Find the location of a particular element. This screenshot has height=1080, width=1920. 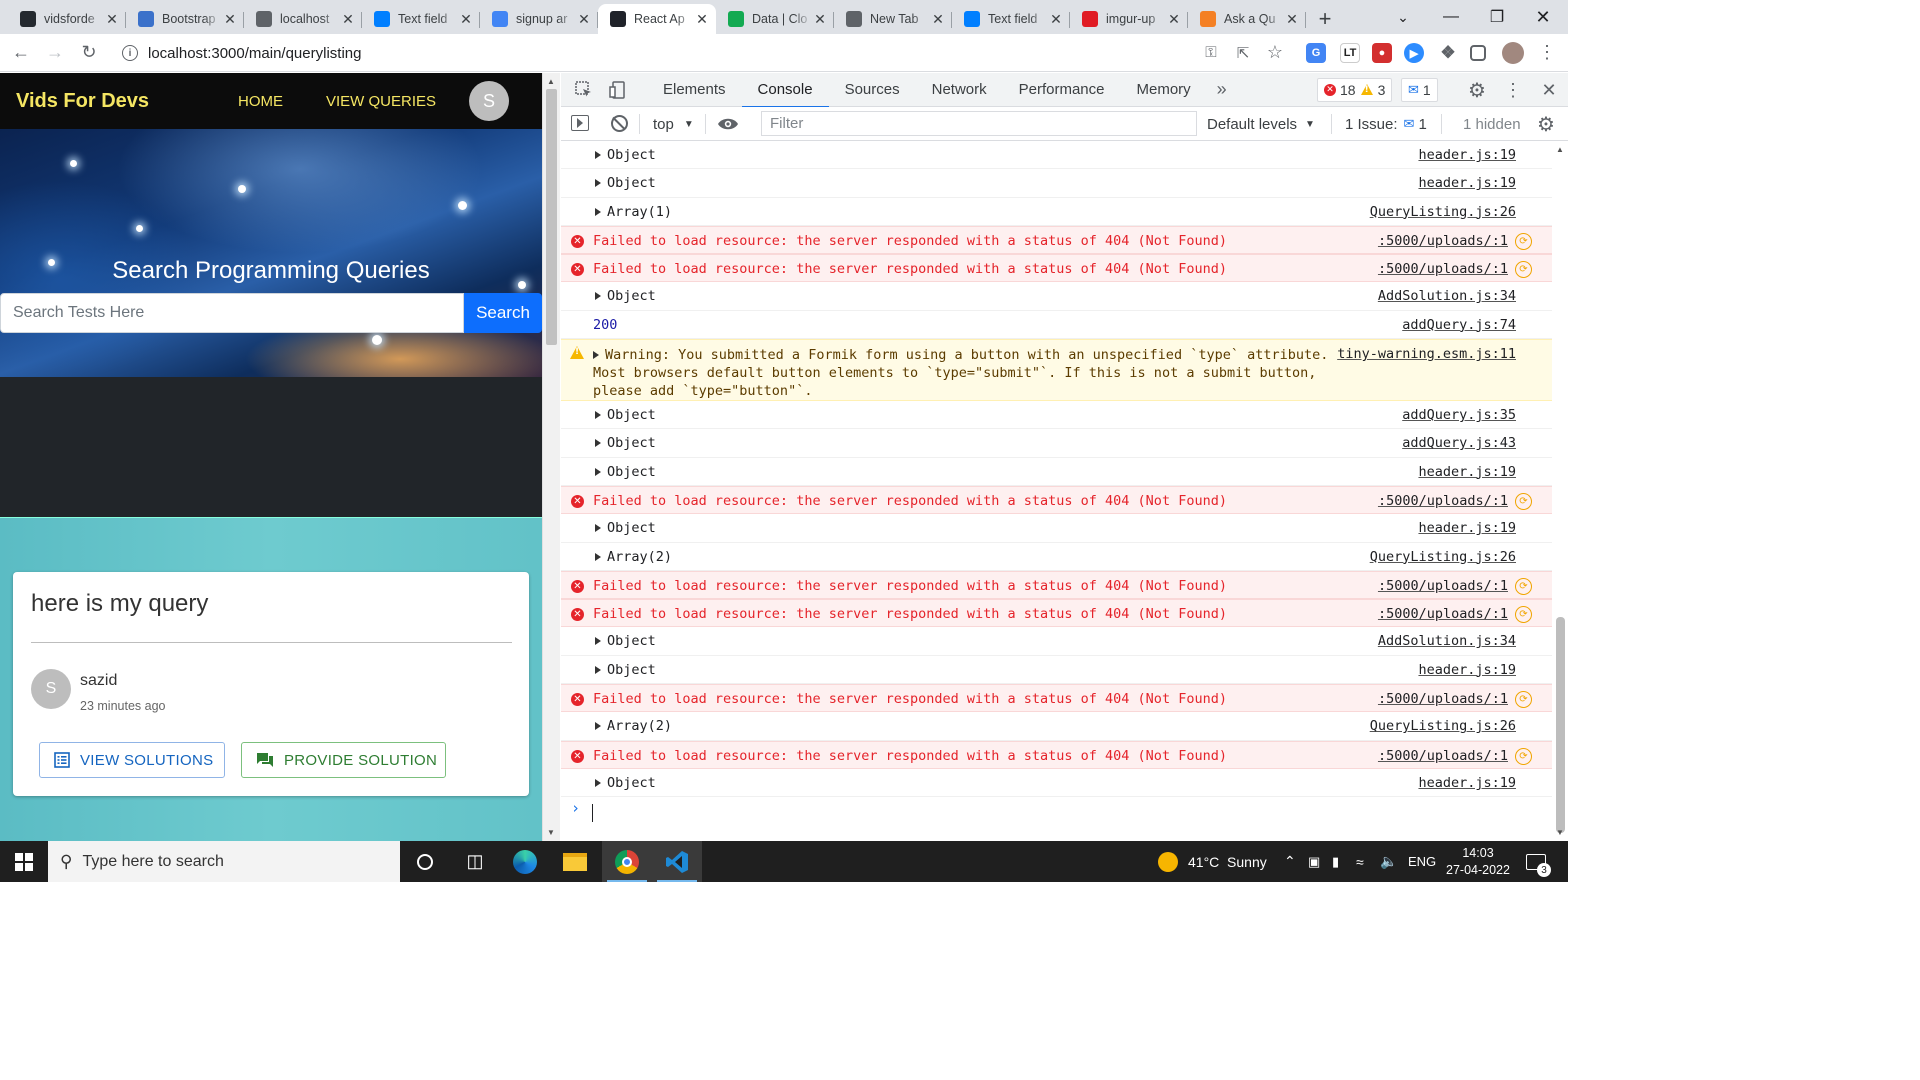

bookmark-star-icon: ☆ is located at coordinates (1275, 53).